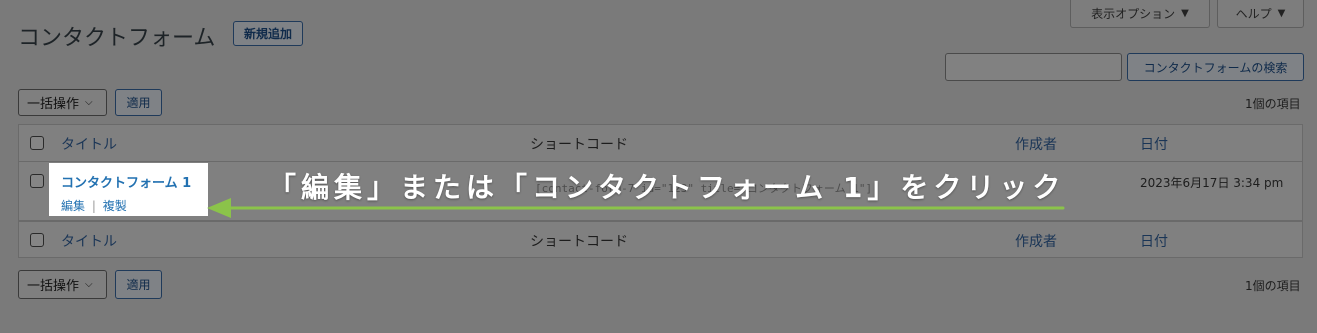  Describe the element at coordinates (73, 206) in the screenshot. I see `edit-link: 編集` at that location.